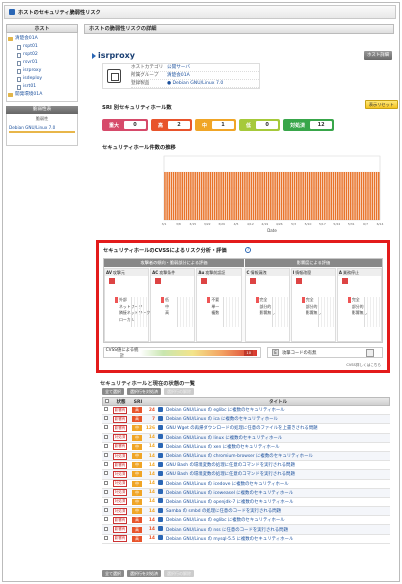 This screenshot has width=402, height=584. Describe the element at coordinates (200, 12) in the screenshot. I see `title-bar: ホストのセキュリティ脆弱性リスク` at that location.